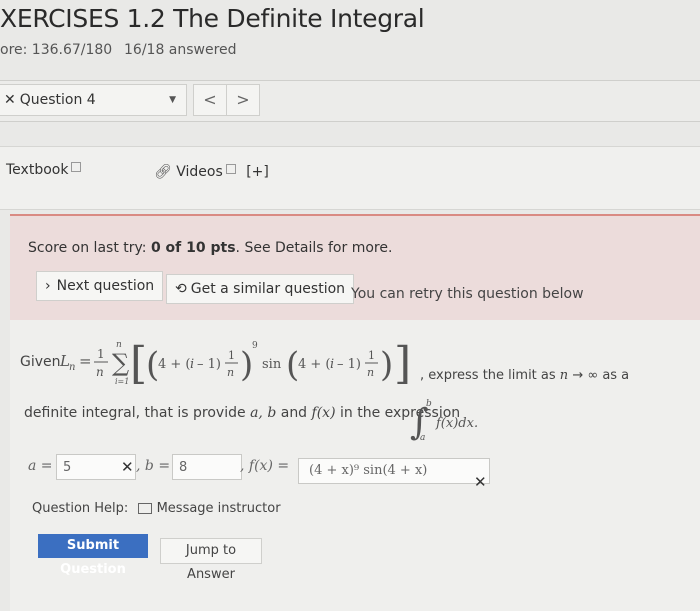  Describe the element at coordinates (260, 289) in the screenshot. I see `similar-question-button: ⟲ Get a similar question` at that location.